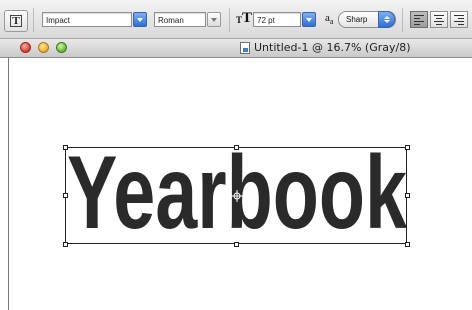 The height and width of the screenshot is (310, 472). I want to click on antialias-value: Sharp, so click(357, 19).